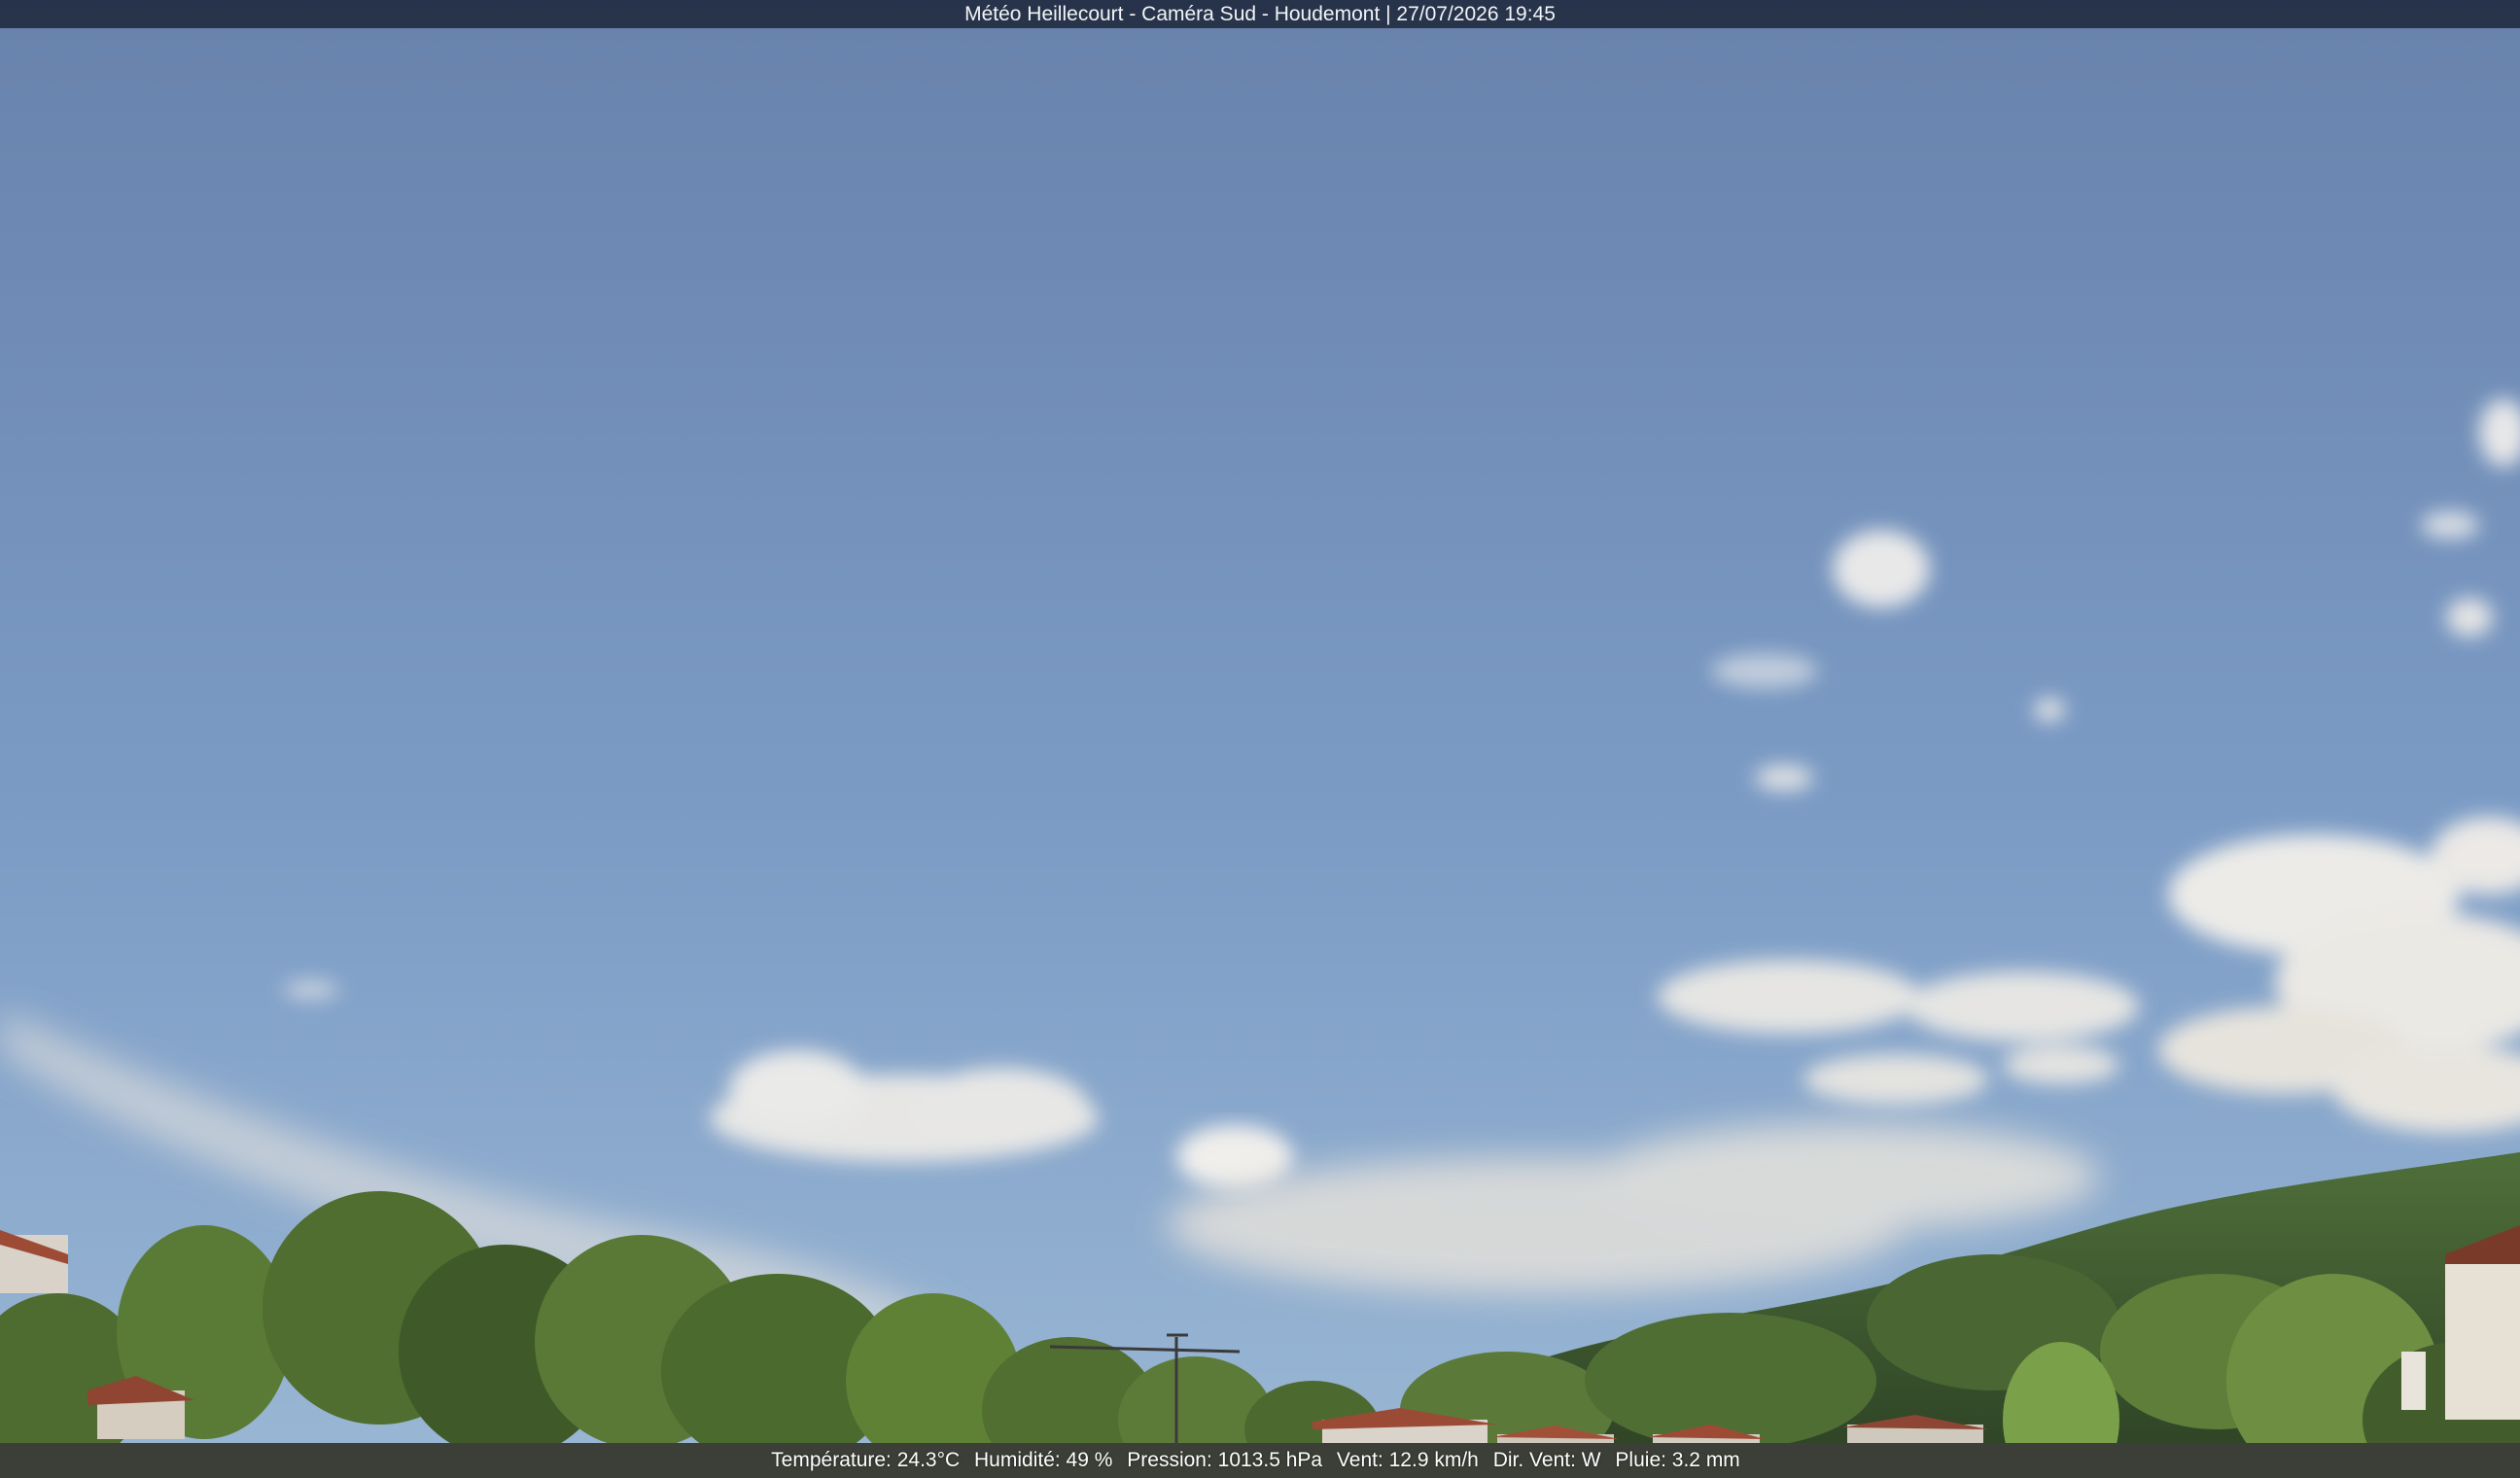 This screenshot has height=1478, width=2520. What do you see at coordinates (1677, 1460) in the screenshot?
I see `rain-readout: Pluie: 3.2 mm` at bounding box center [1677, 1460].